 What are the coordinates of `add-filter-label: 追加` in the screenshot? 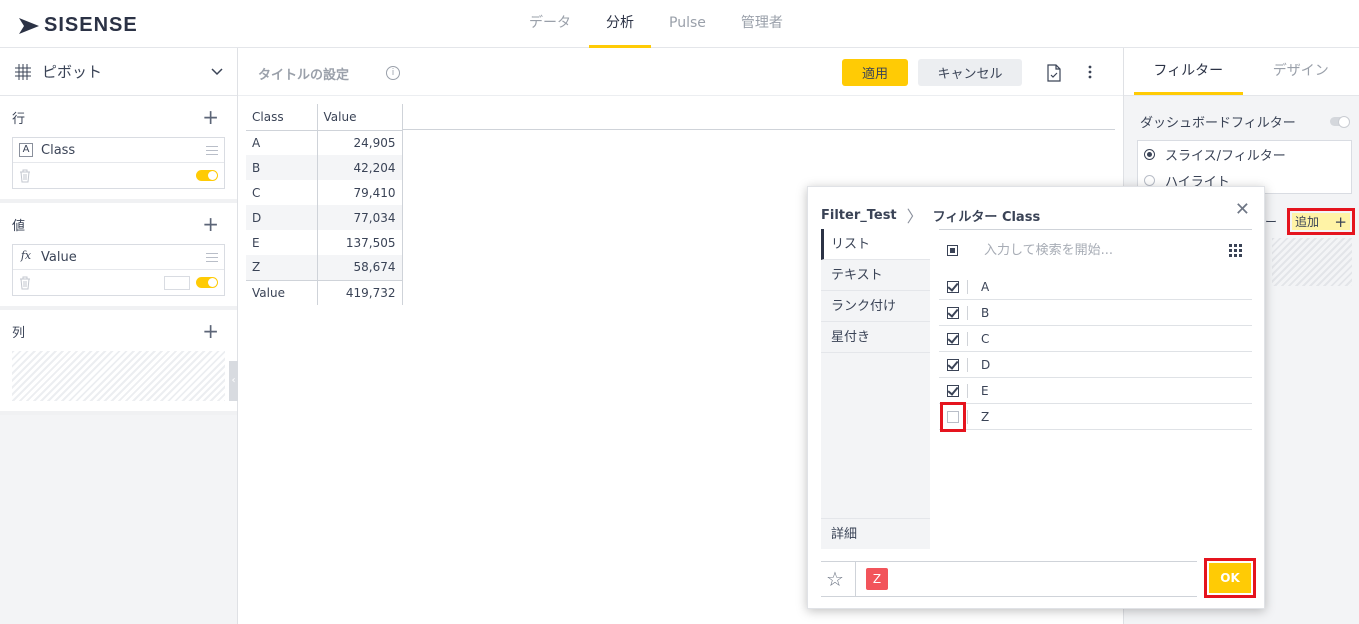 It's located at (1307, 222).